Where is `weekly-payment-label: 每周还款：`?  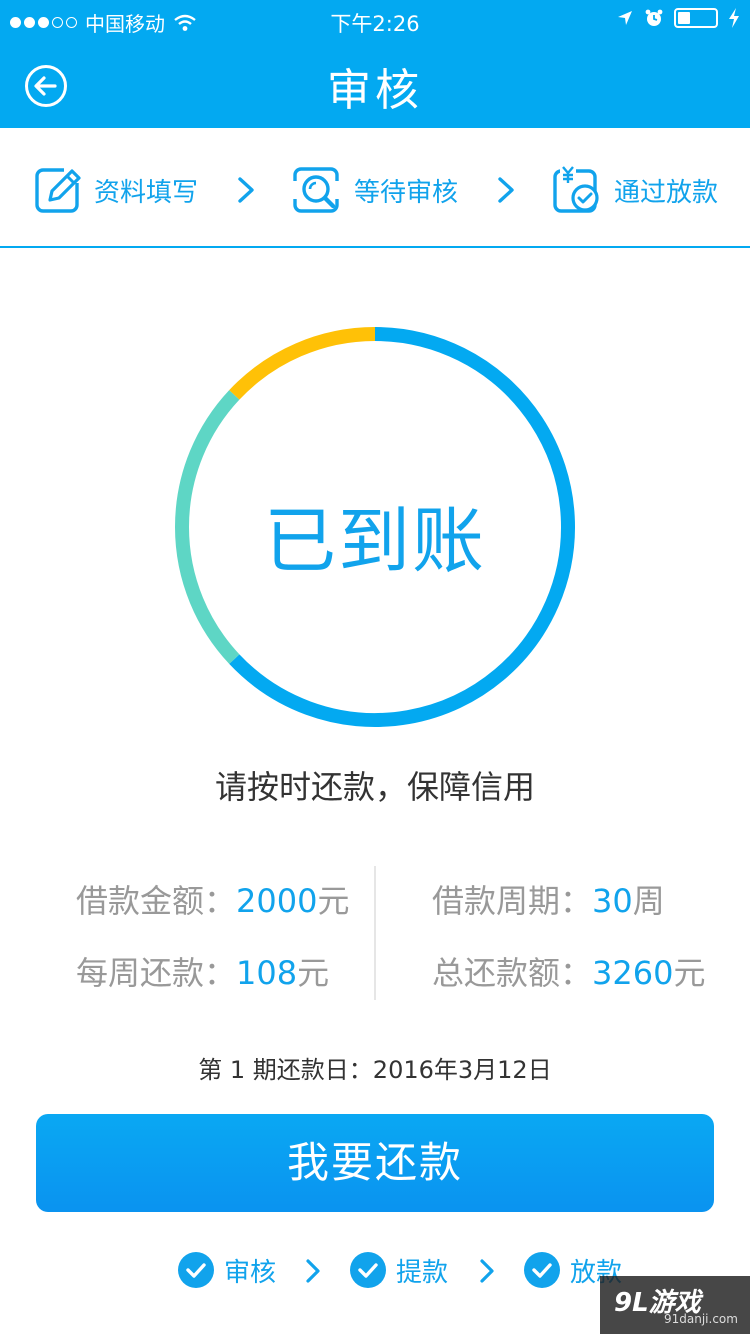 weekly-payment-label: 每周还款： is located at coordinates (156, 973).